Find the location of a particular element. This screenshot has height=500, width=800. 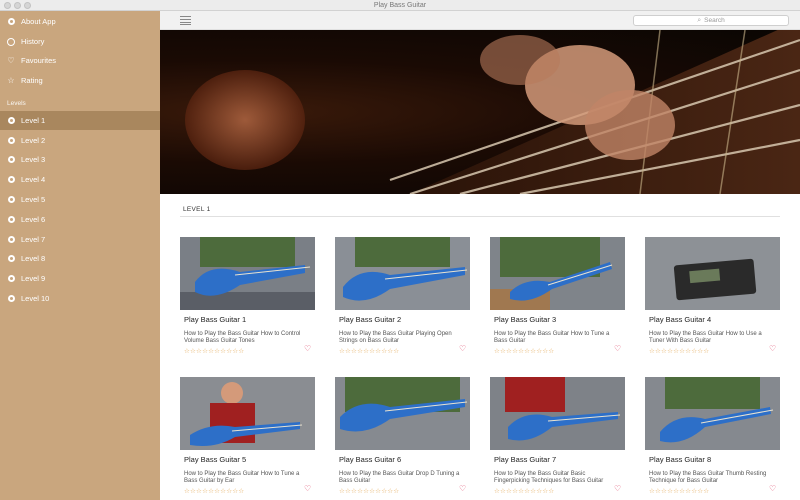

search-icon: ⌕ is located at coordinates (699, 20).